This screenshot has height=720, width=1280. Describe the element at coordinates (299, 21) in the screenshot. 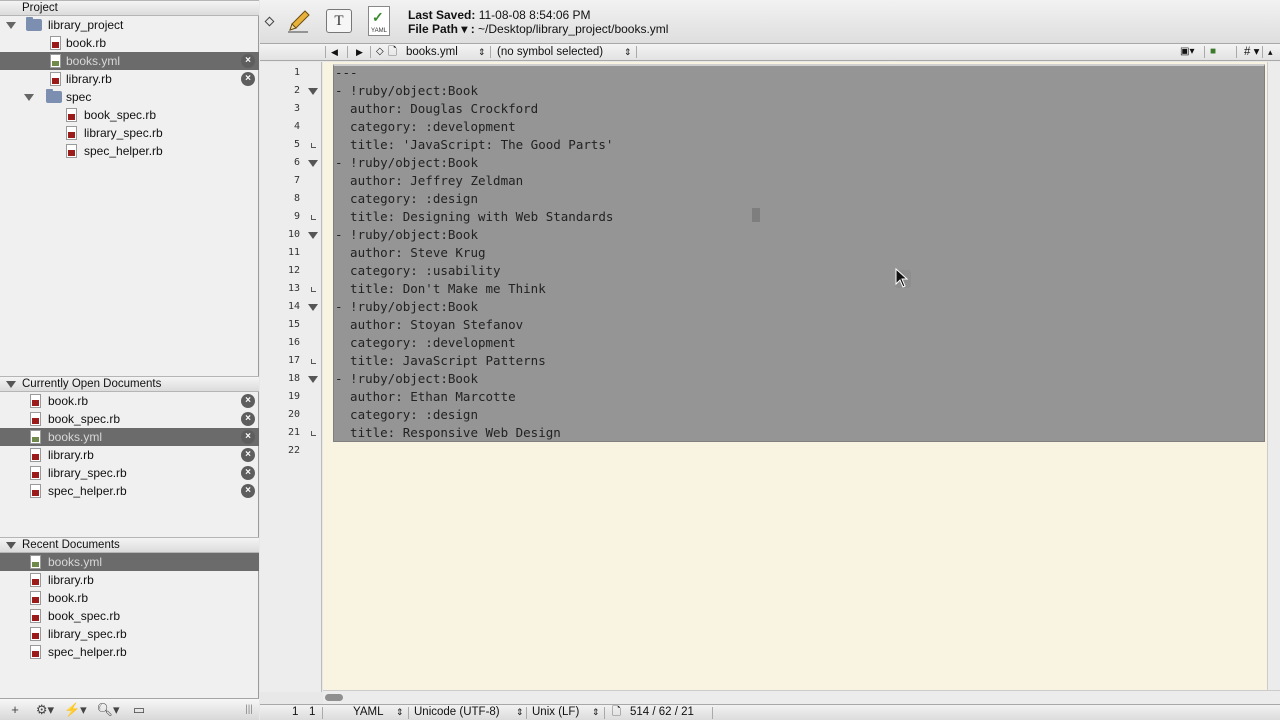

I see `pencil-icon` at that location.